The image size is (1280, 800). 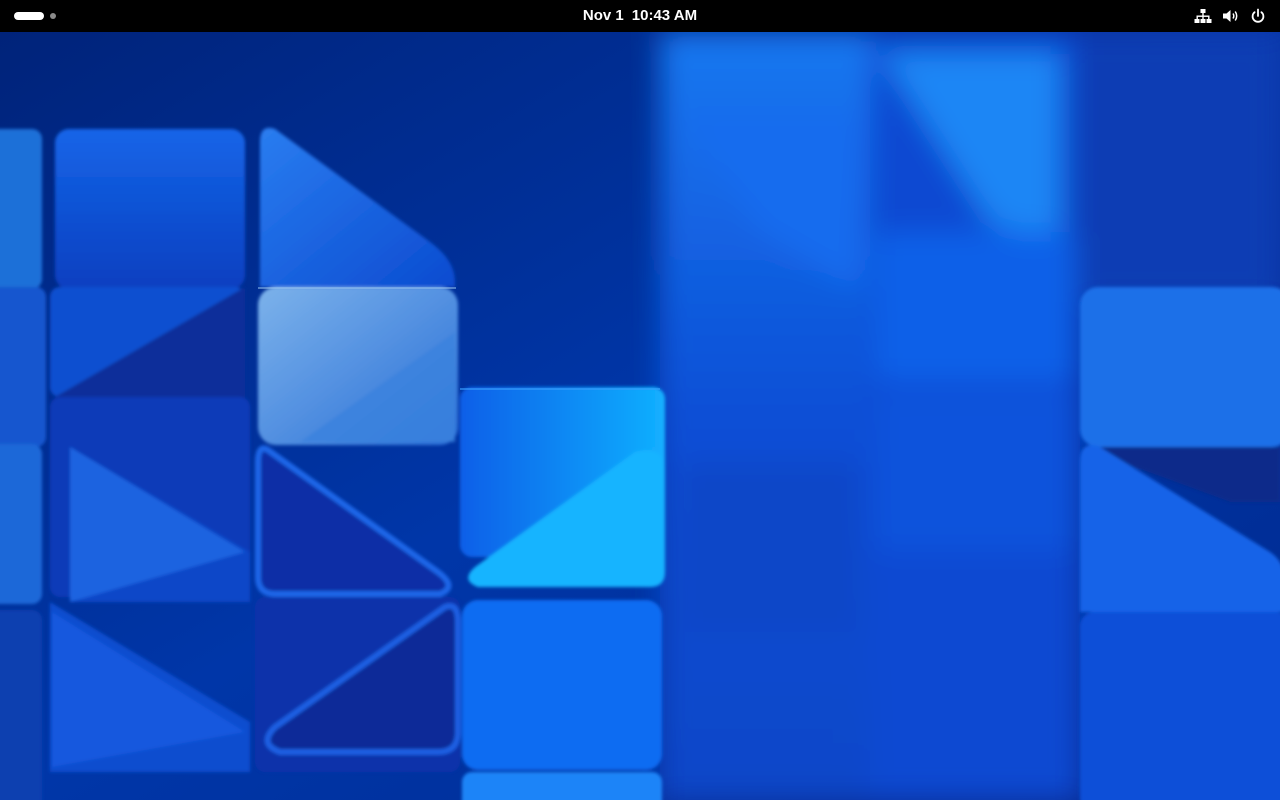 I want to click on activities-button, so click(x=35, y=16).